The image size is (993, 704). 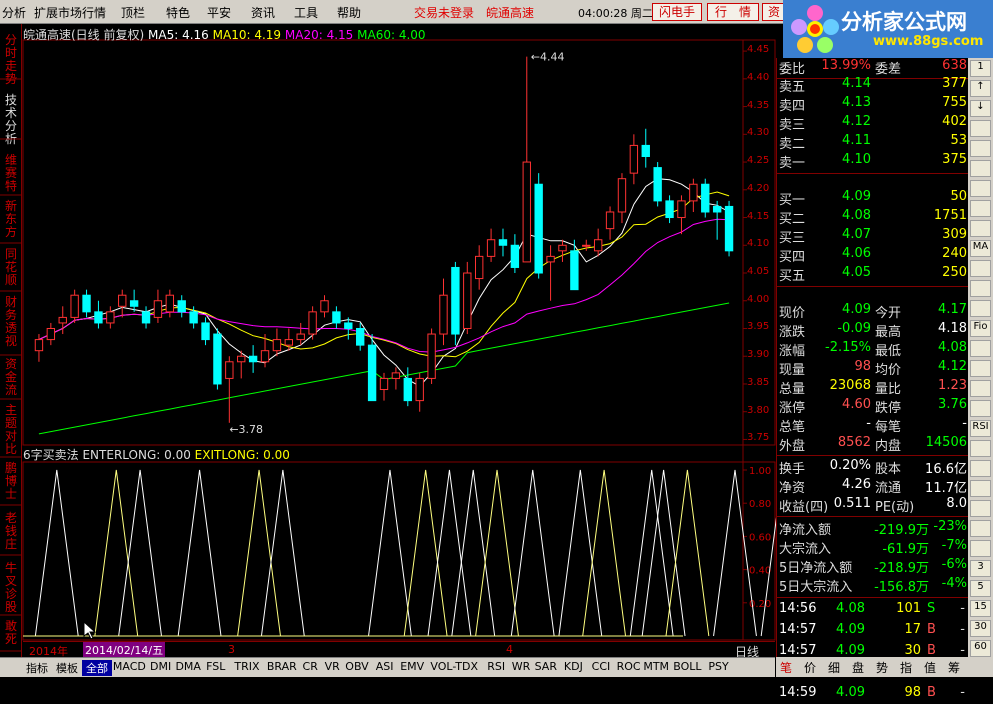 I want to click on menu-item: 分析, so click(x=14, y=12).